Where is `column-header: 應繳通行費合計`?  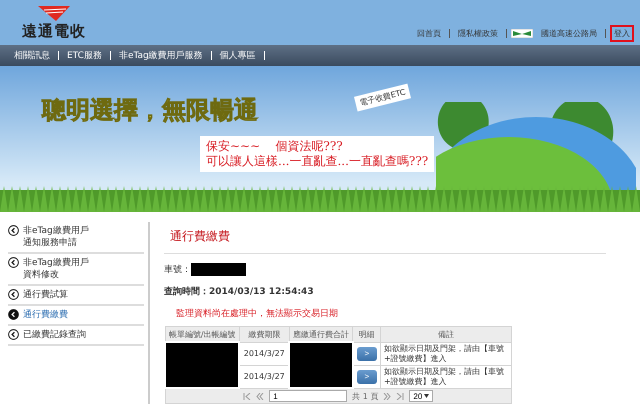
column-header: 應繳通行費合計 is located at coordinates (321, 334).